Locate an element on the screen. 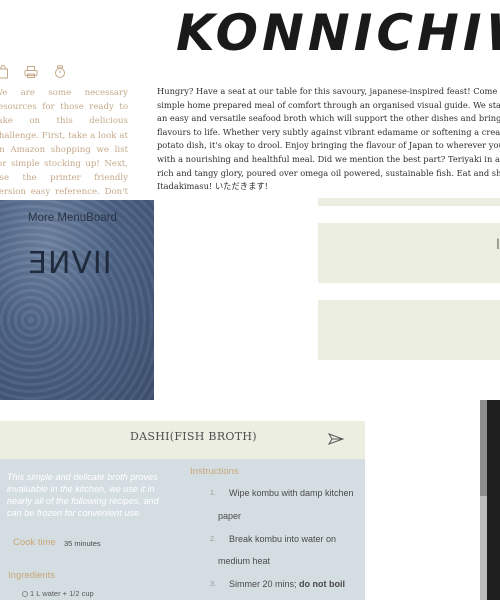 The width and height of the screenshot is (500, 600). intro-line: Itadakimasu! いただきます! is located at coordinates (212, 186).